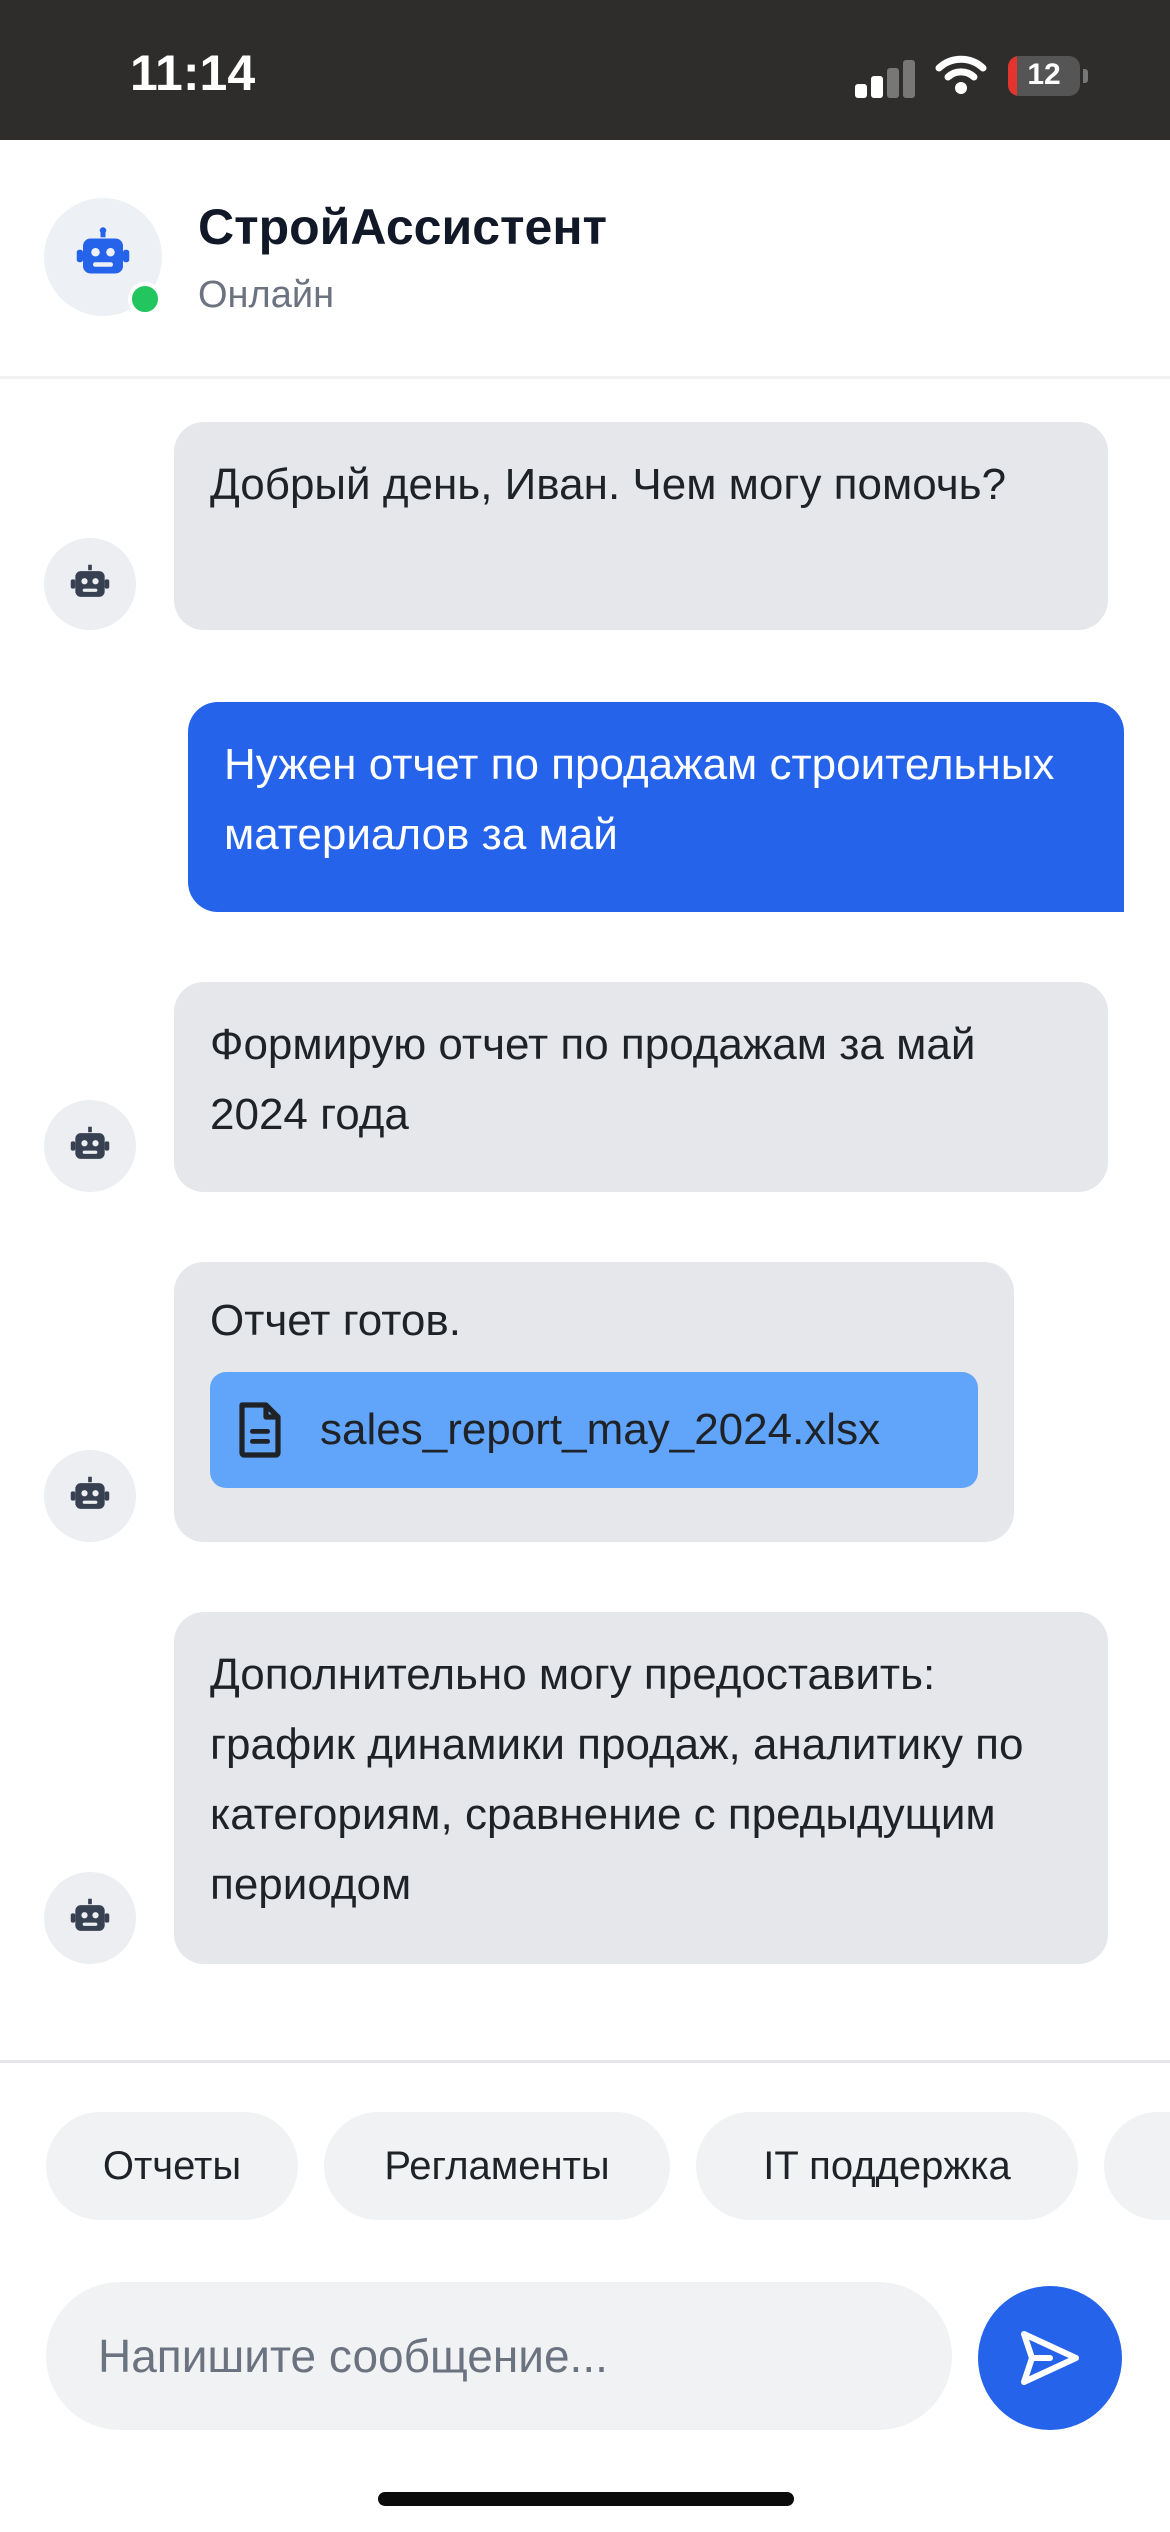 This screenshot has height=2532, width=1170. I want to click on quick-reply-more, so click(1137, 2166).